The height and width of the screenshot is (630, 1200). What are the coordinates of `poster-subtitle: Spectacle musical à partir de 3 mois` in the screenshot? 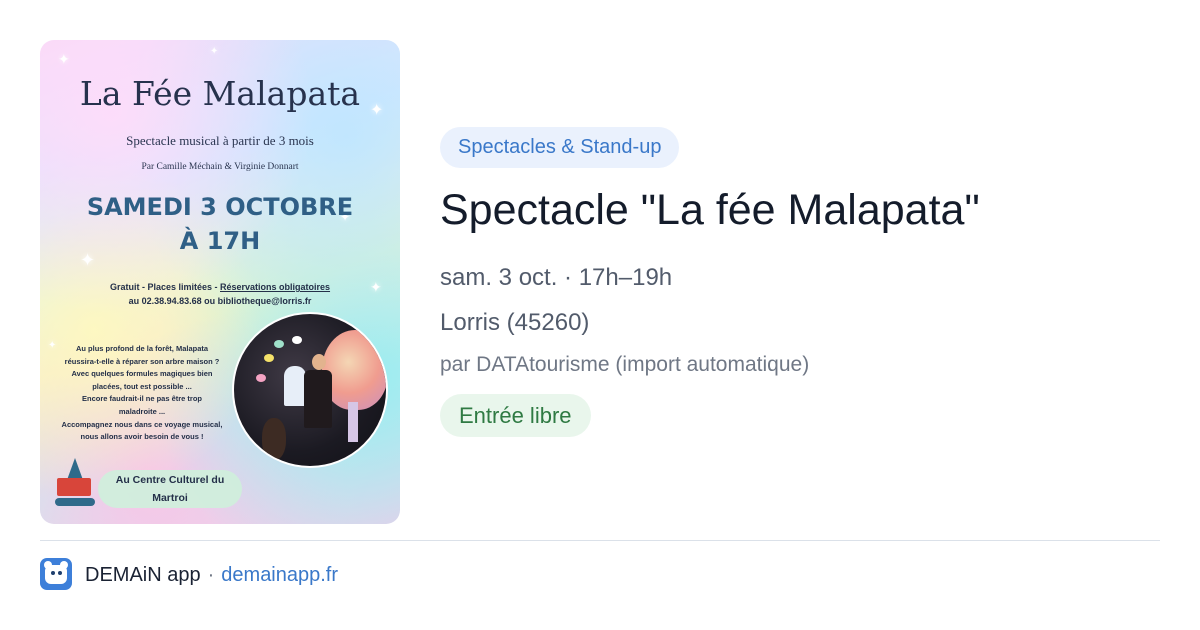 It's located at (220, 140).